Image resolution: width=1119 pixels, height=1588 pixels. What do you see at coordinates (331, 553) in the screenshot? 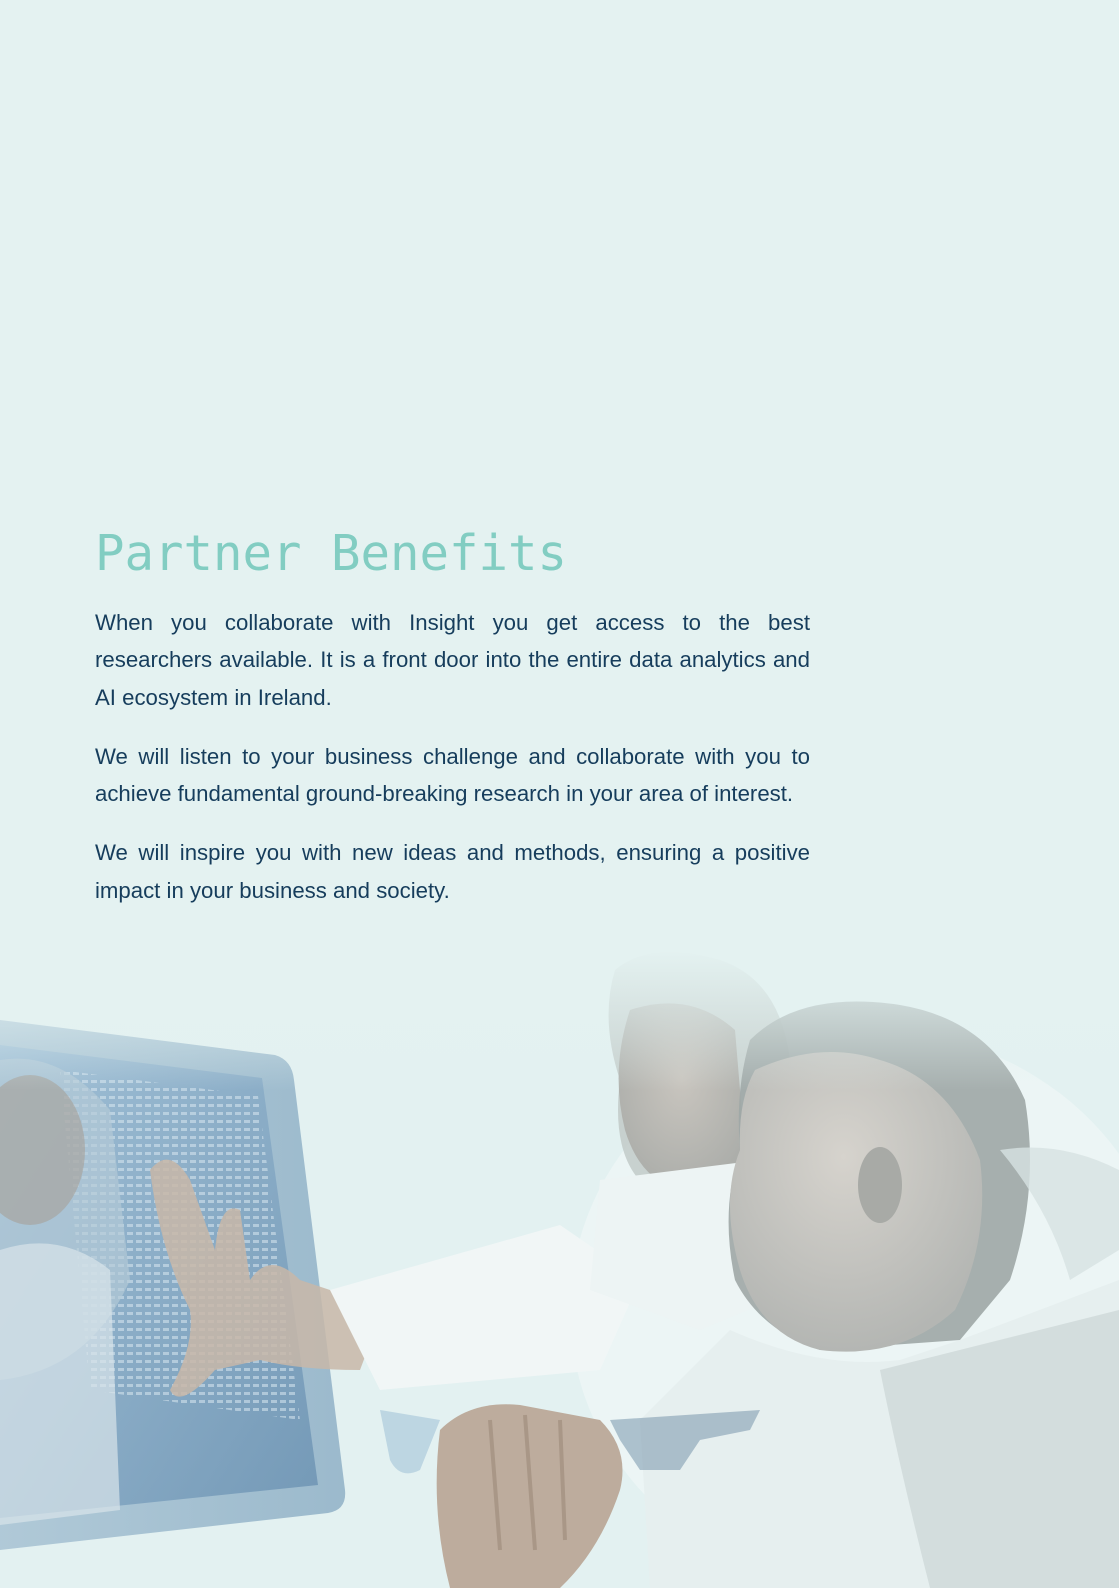
I see `page-title: Partner Benefits` at bounding box center [331, 553].